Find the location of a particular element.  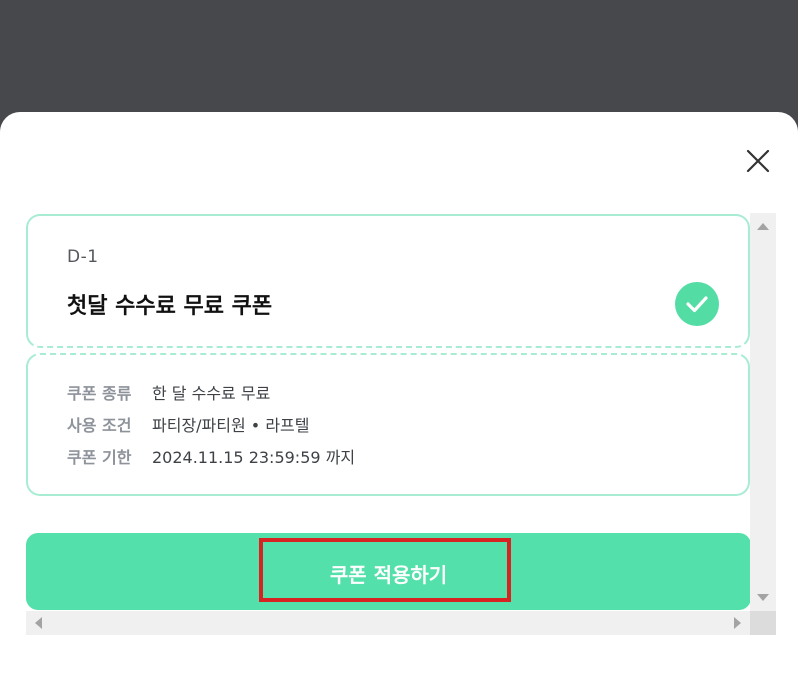

coupon-dday: D-1 is located at coordinates (83, 257).